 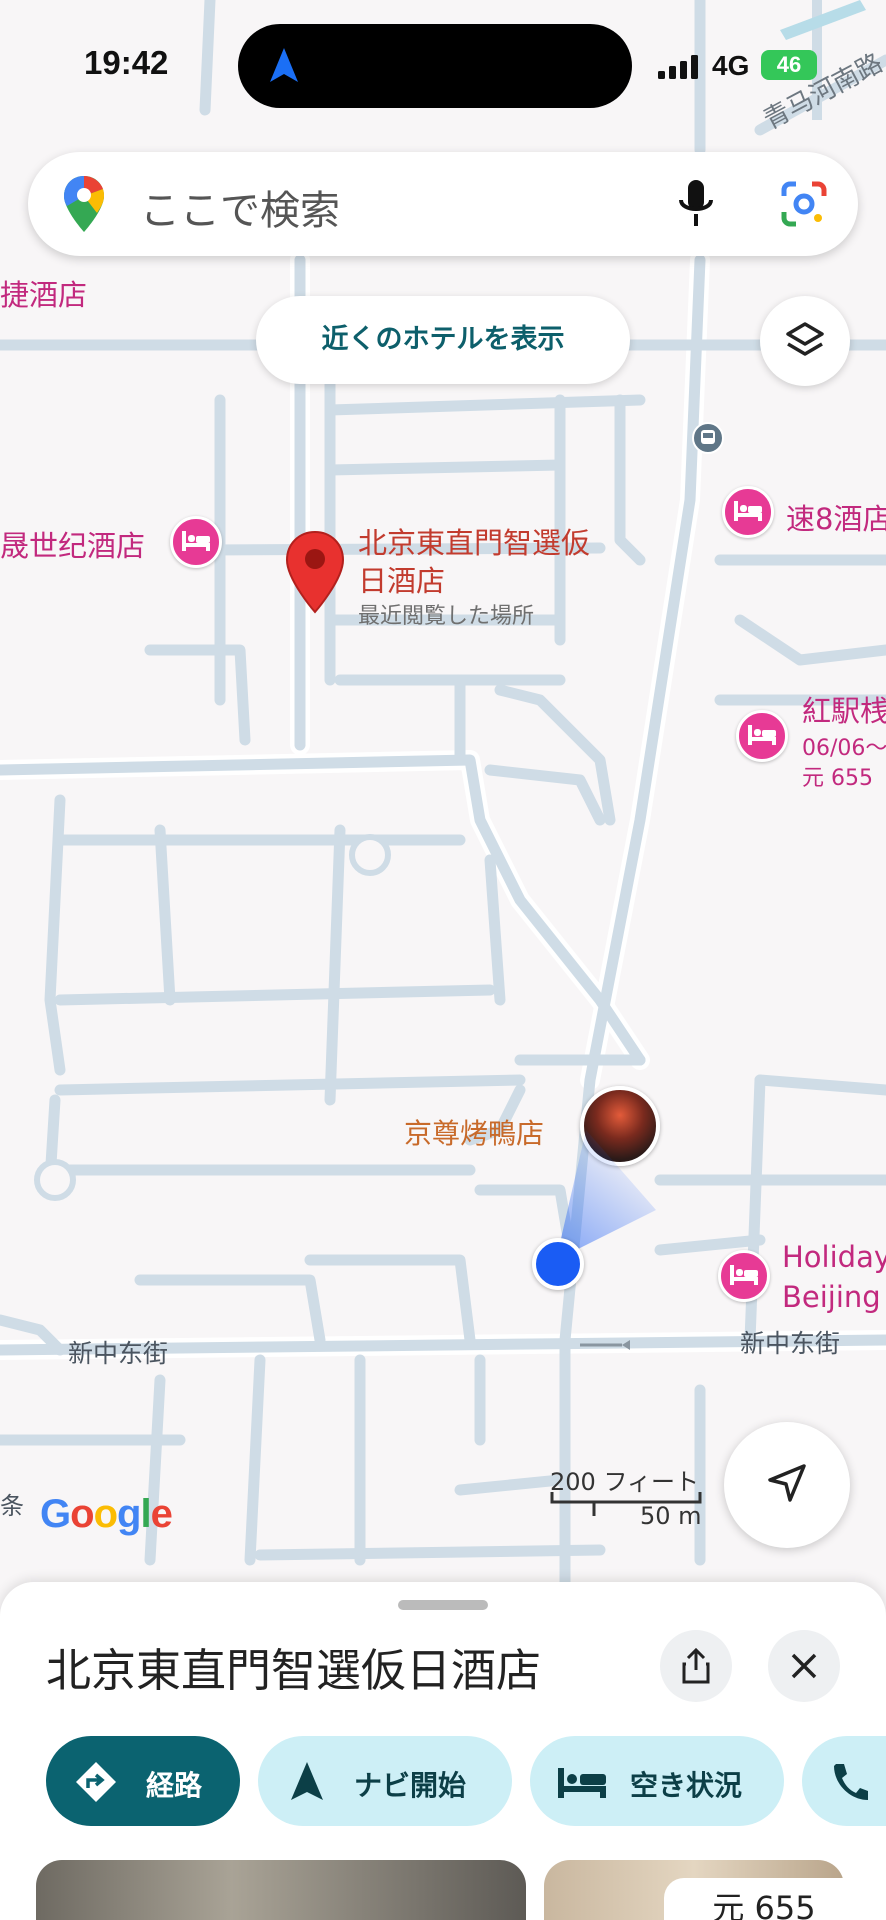 I want to click on hotel-dates: 06/06〜, so click(x=844, y=748).